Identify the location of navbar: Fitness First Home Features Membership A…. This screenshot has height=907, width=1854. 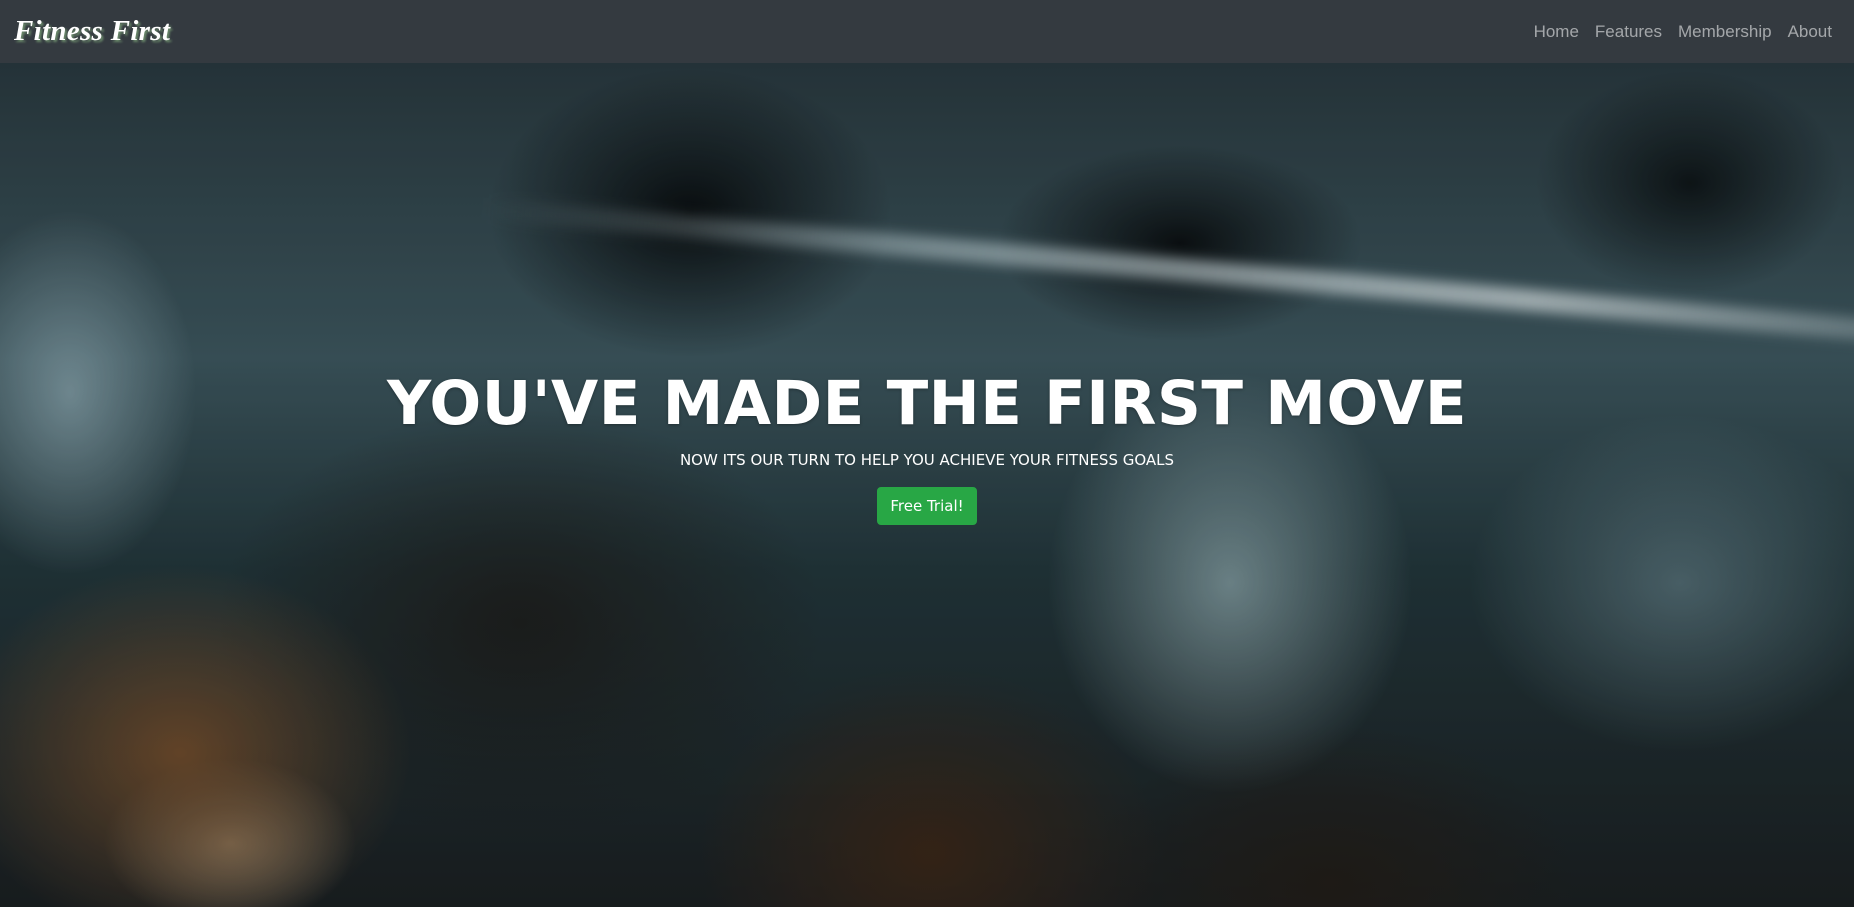
(927, 31).